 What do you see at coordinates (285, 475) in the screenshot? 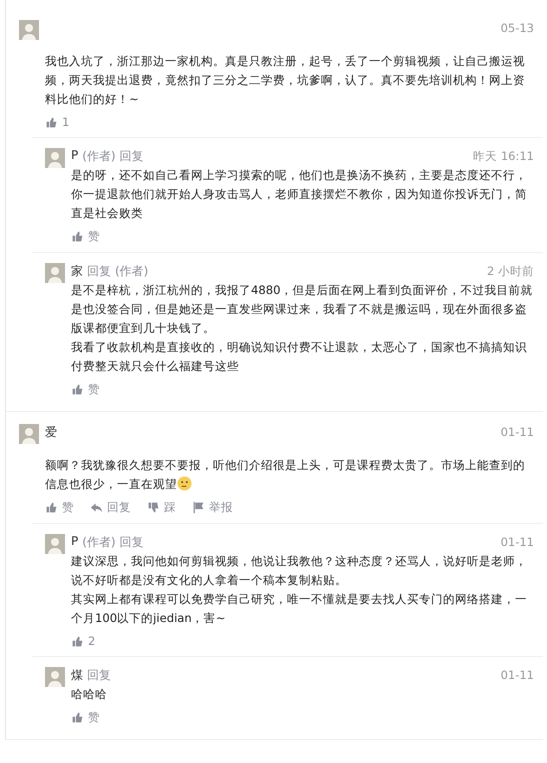
I see `comment-text: 额啊？我犹豫很久想要不要报，听他们介绍很是上头，可是课程费太贵了。市场上能查到的信息也很少，一直在观望` at bounding box center [285, 475].